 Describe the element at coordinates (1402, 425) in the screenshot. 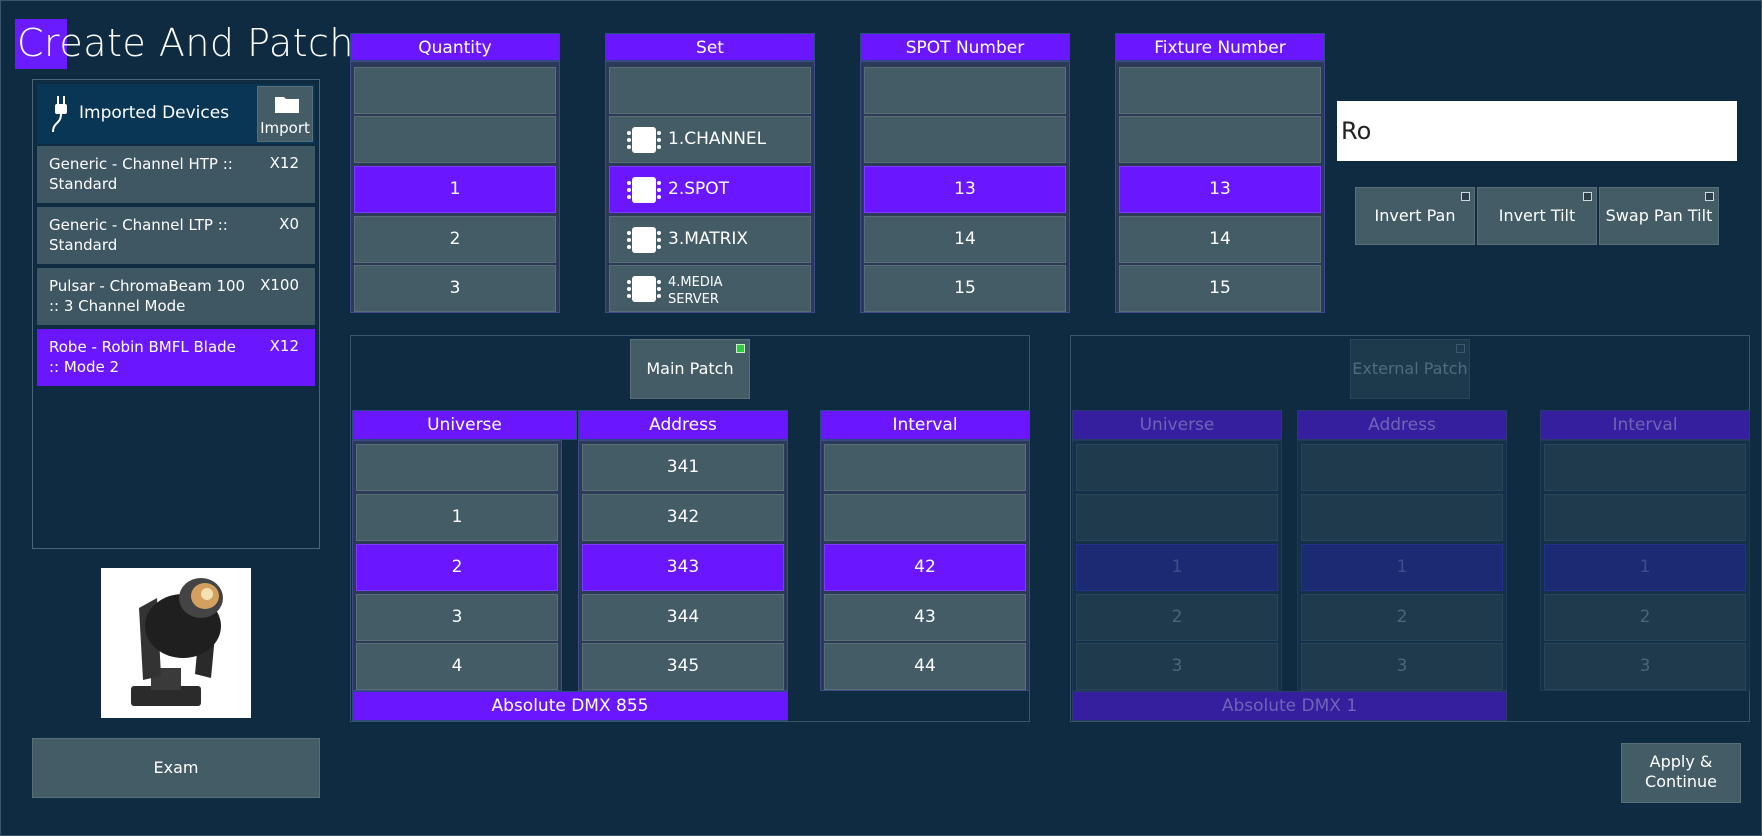

I see `external-address-header: Address` at that location.